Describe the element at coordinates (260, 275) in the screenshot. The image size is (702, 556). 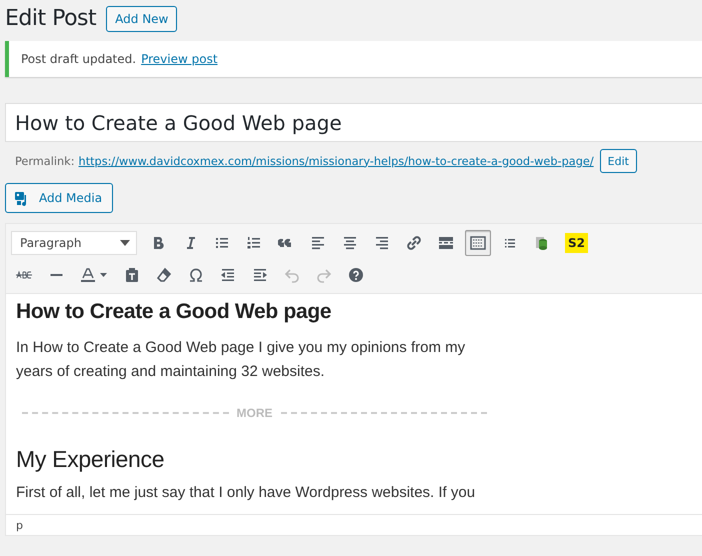
I see `indent-icon` at that location.